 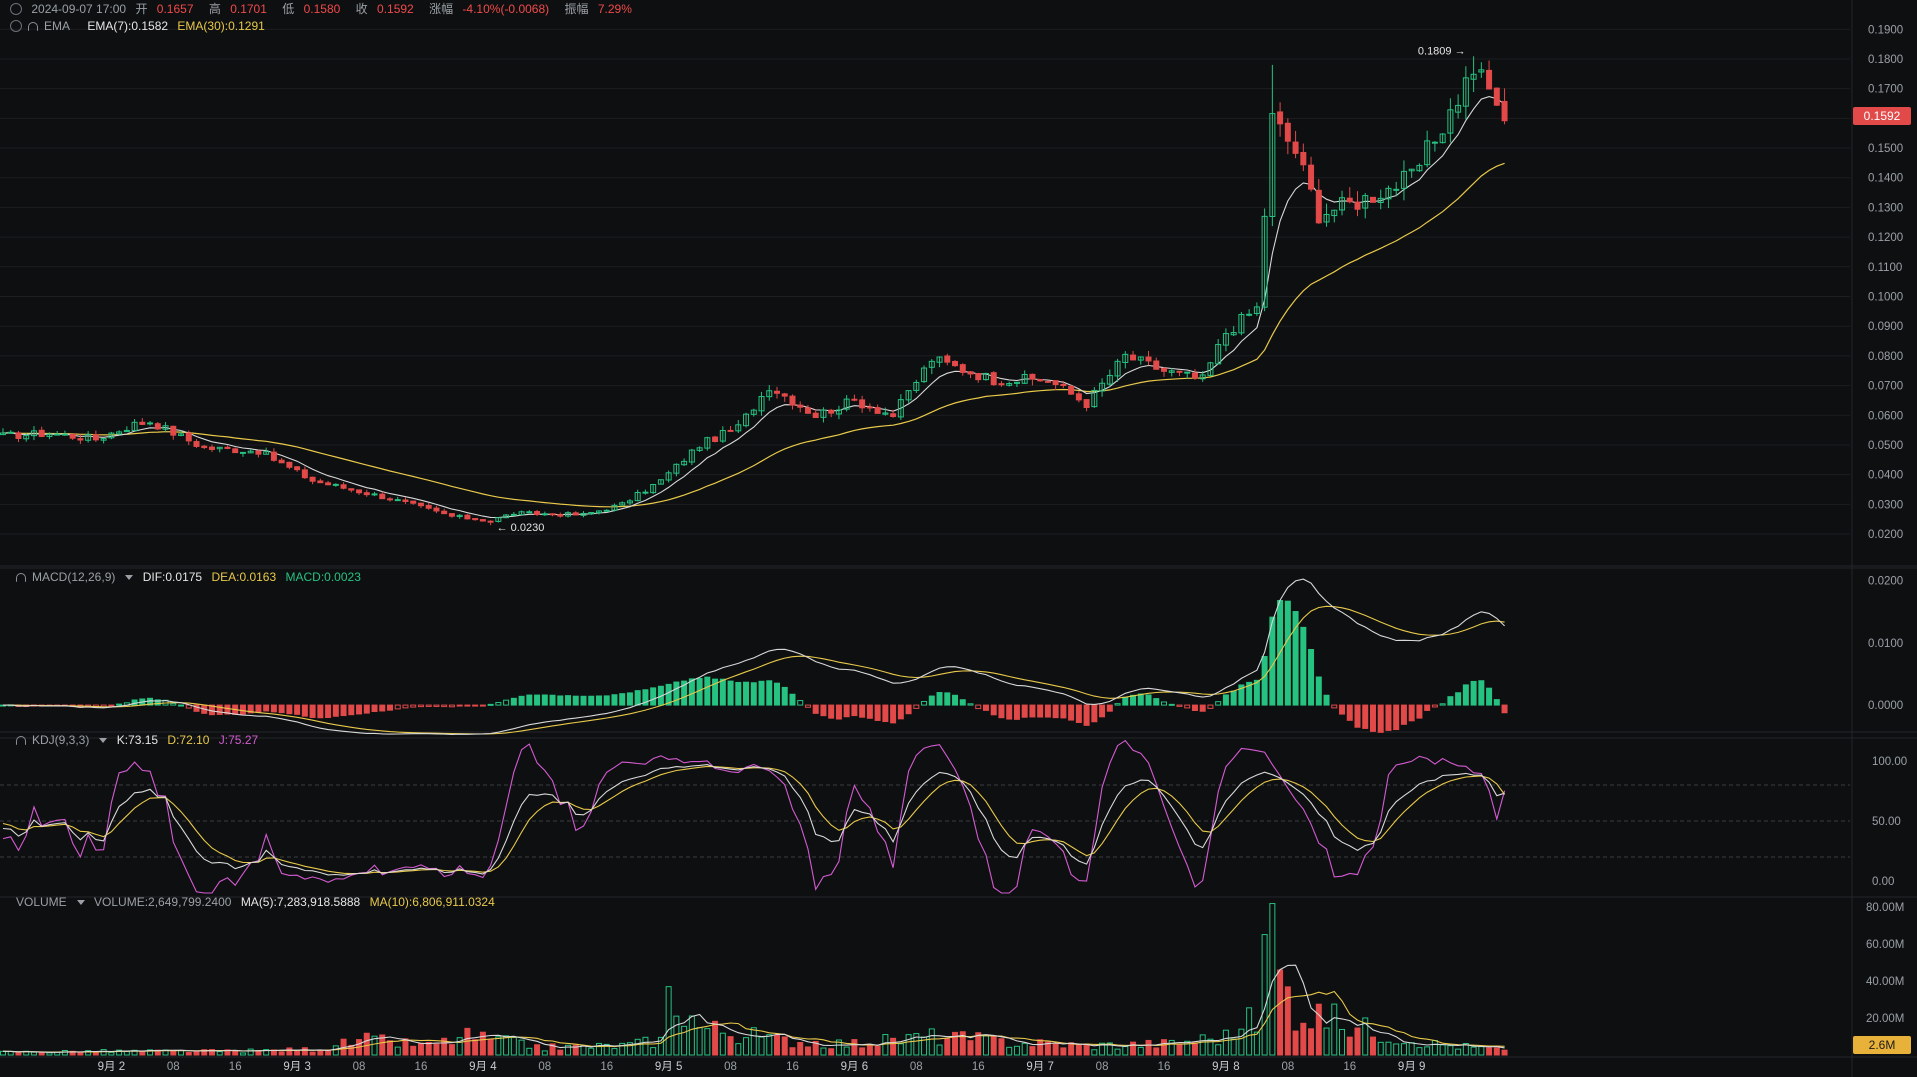 What do you see at coordinates (137, 740) in the screenshot?
I see `kdj-k: K:73.15` at bounding box center [137, 740].